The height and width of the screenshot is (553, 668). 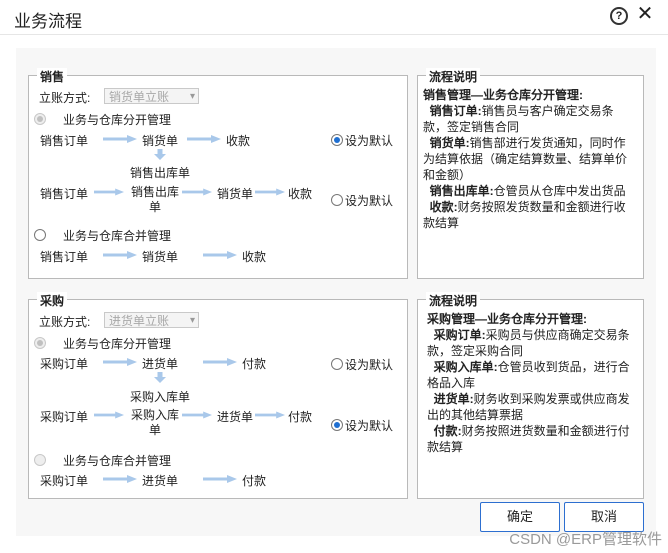 I want to click on purchase-method-value: 进货单立账, so click(x=139, y=321).